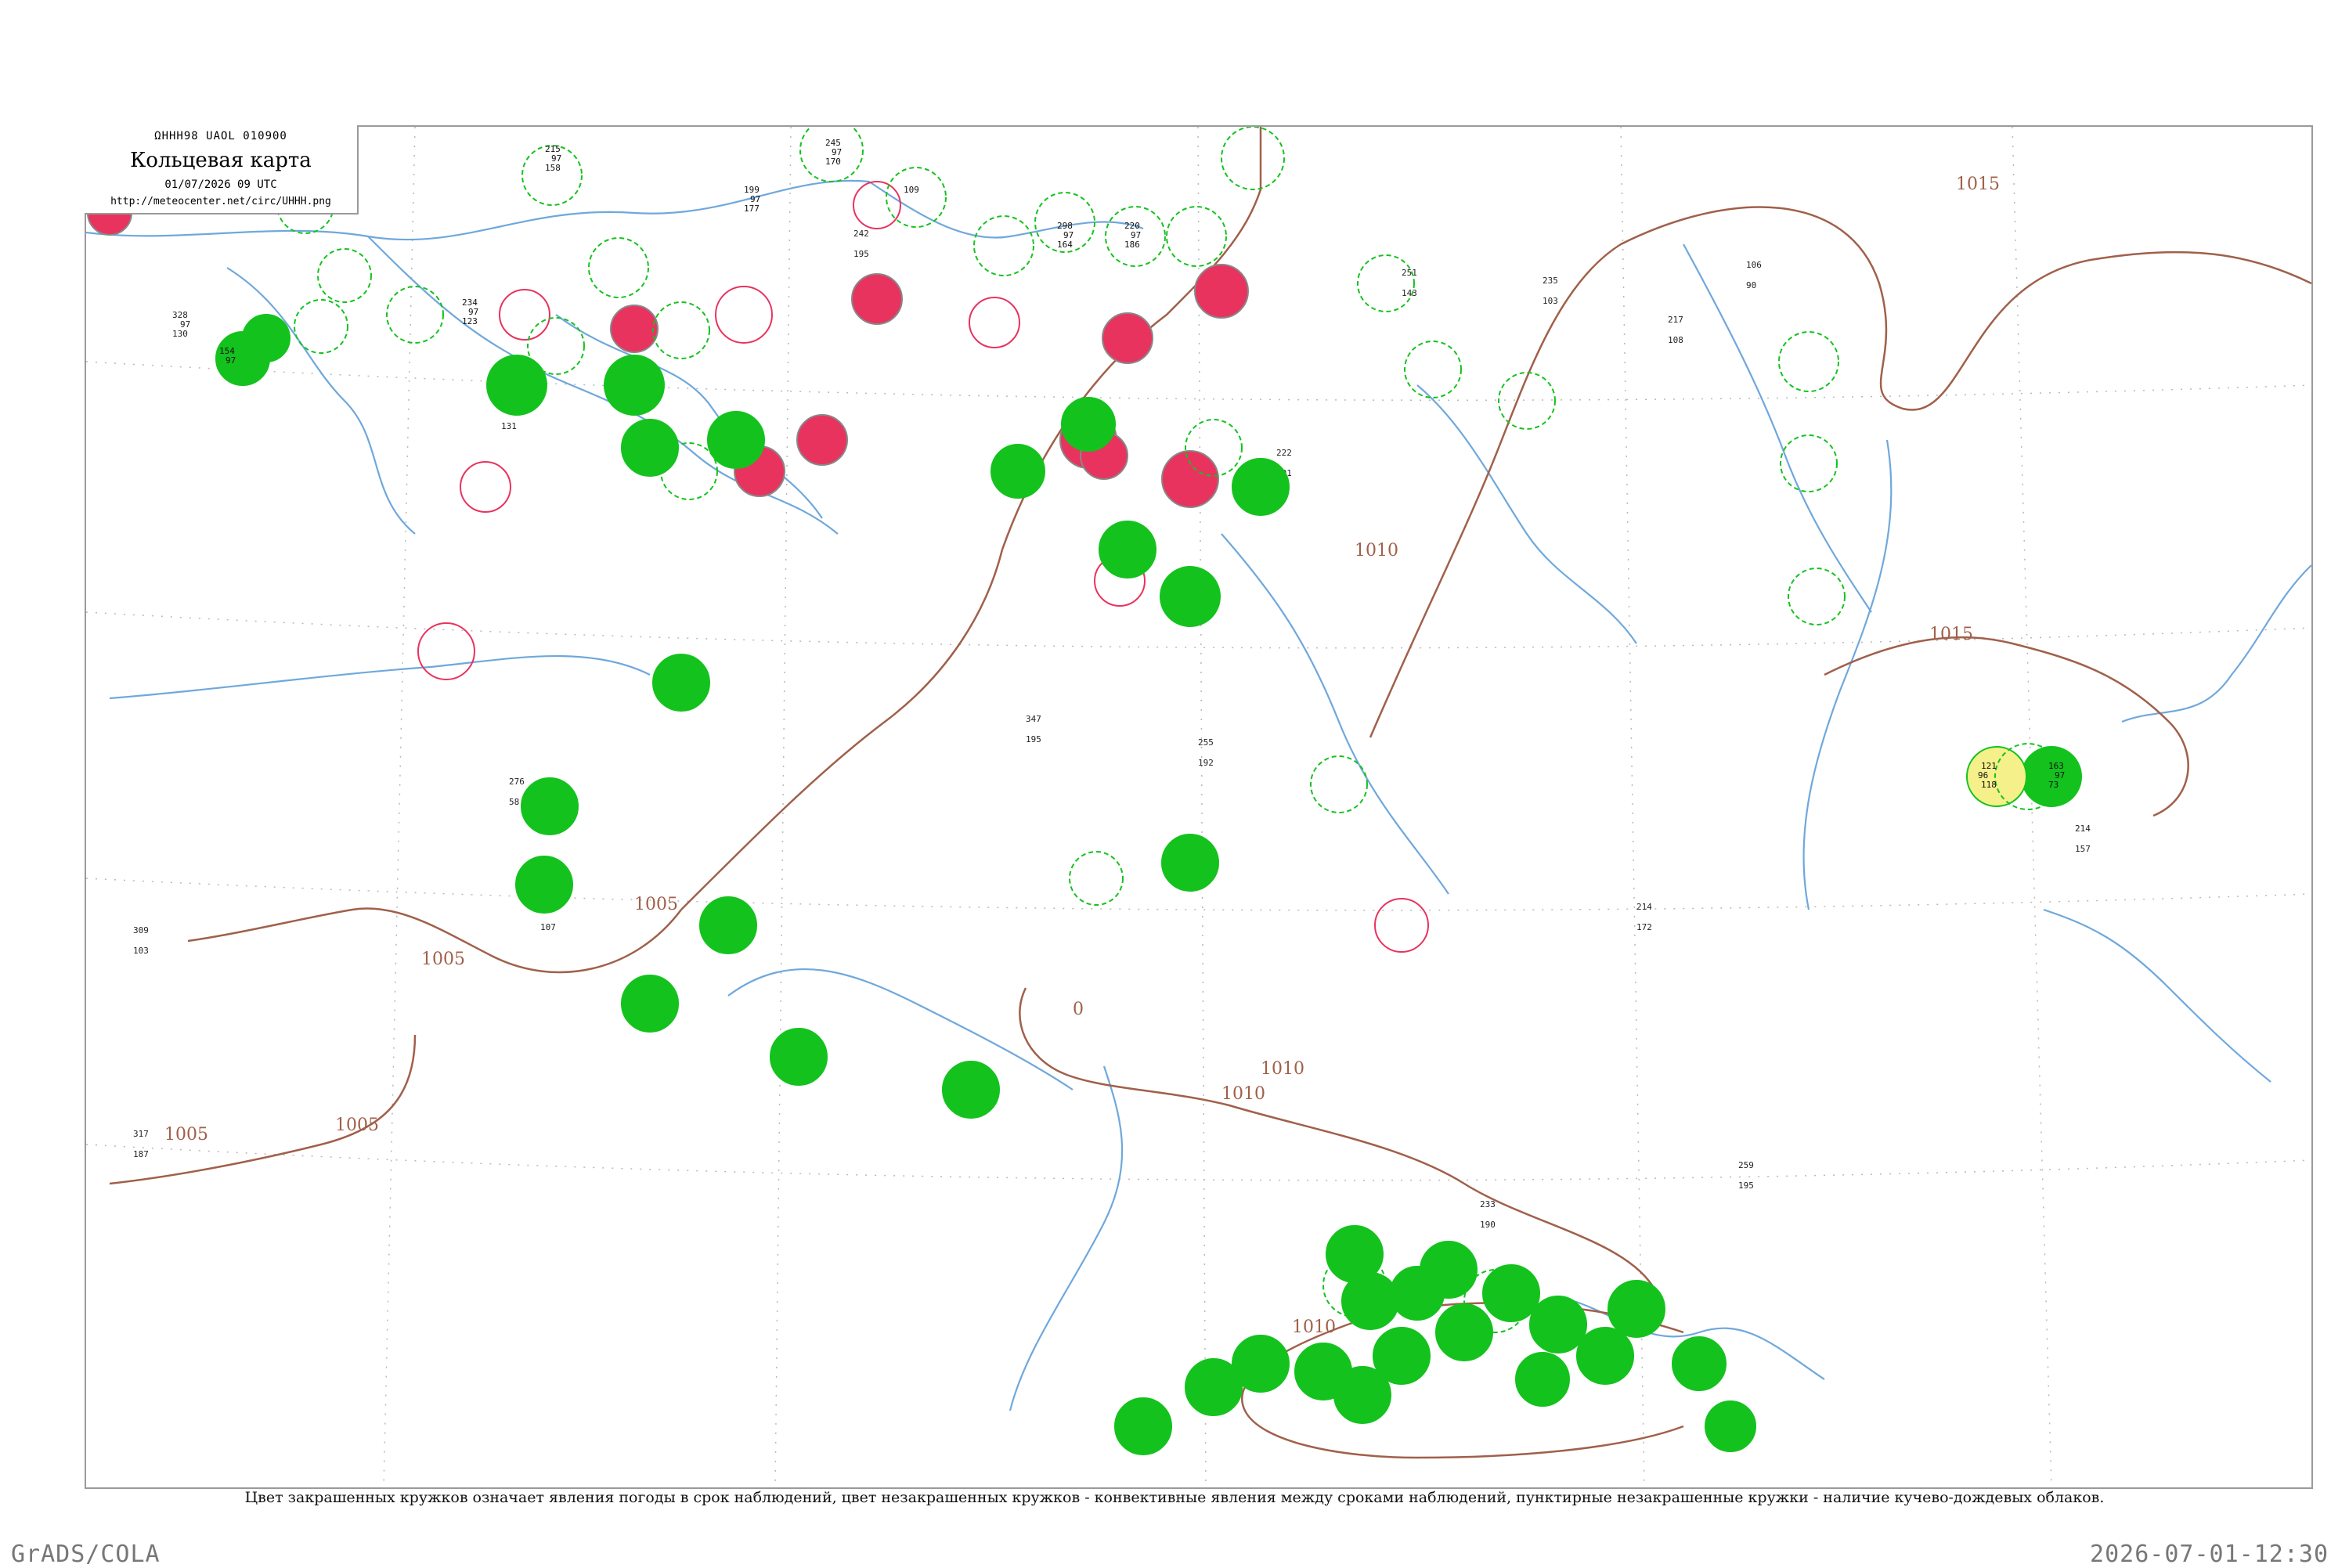 The image size is (2349, 1568). What do you see at coordinates (1410, 293) in the screenshot?
I see `svg-text: 143` at bounding box center [1410, 293].